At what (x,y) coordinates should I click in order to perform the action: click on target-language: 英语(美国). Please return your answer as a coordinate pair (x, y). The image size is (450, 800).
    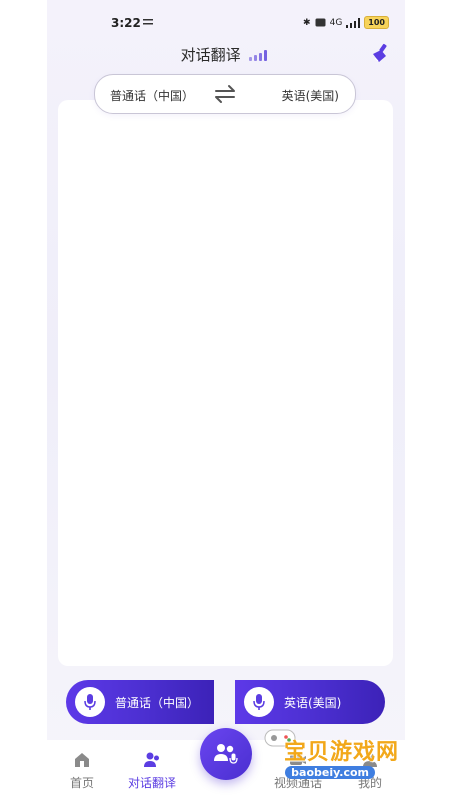
    Looking at the image, I should click on (310, 95).